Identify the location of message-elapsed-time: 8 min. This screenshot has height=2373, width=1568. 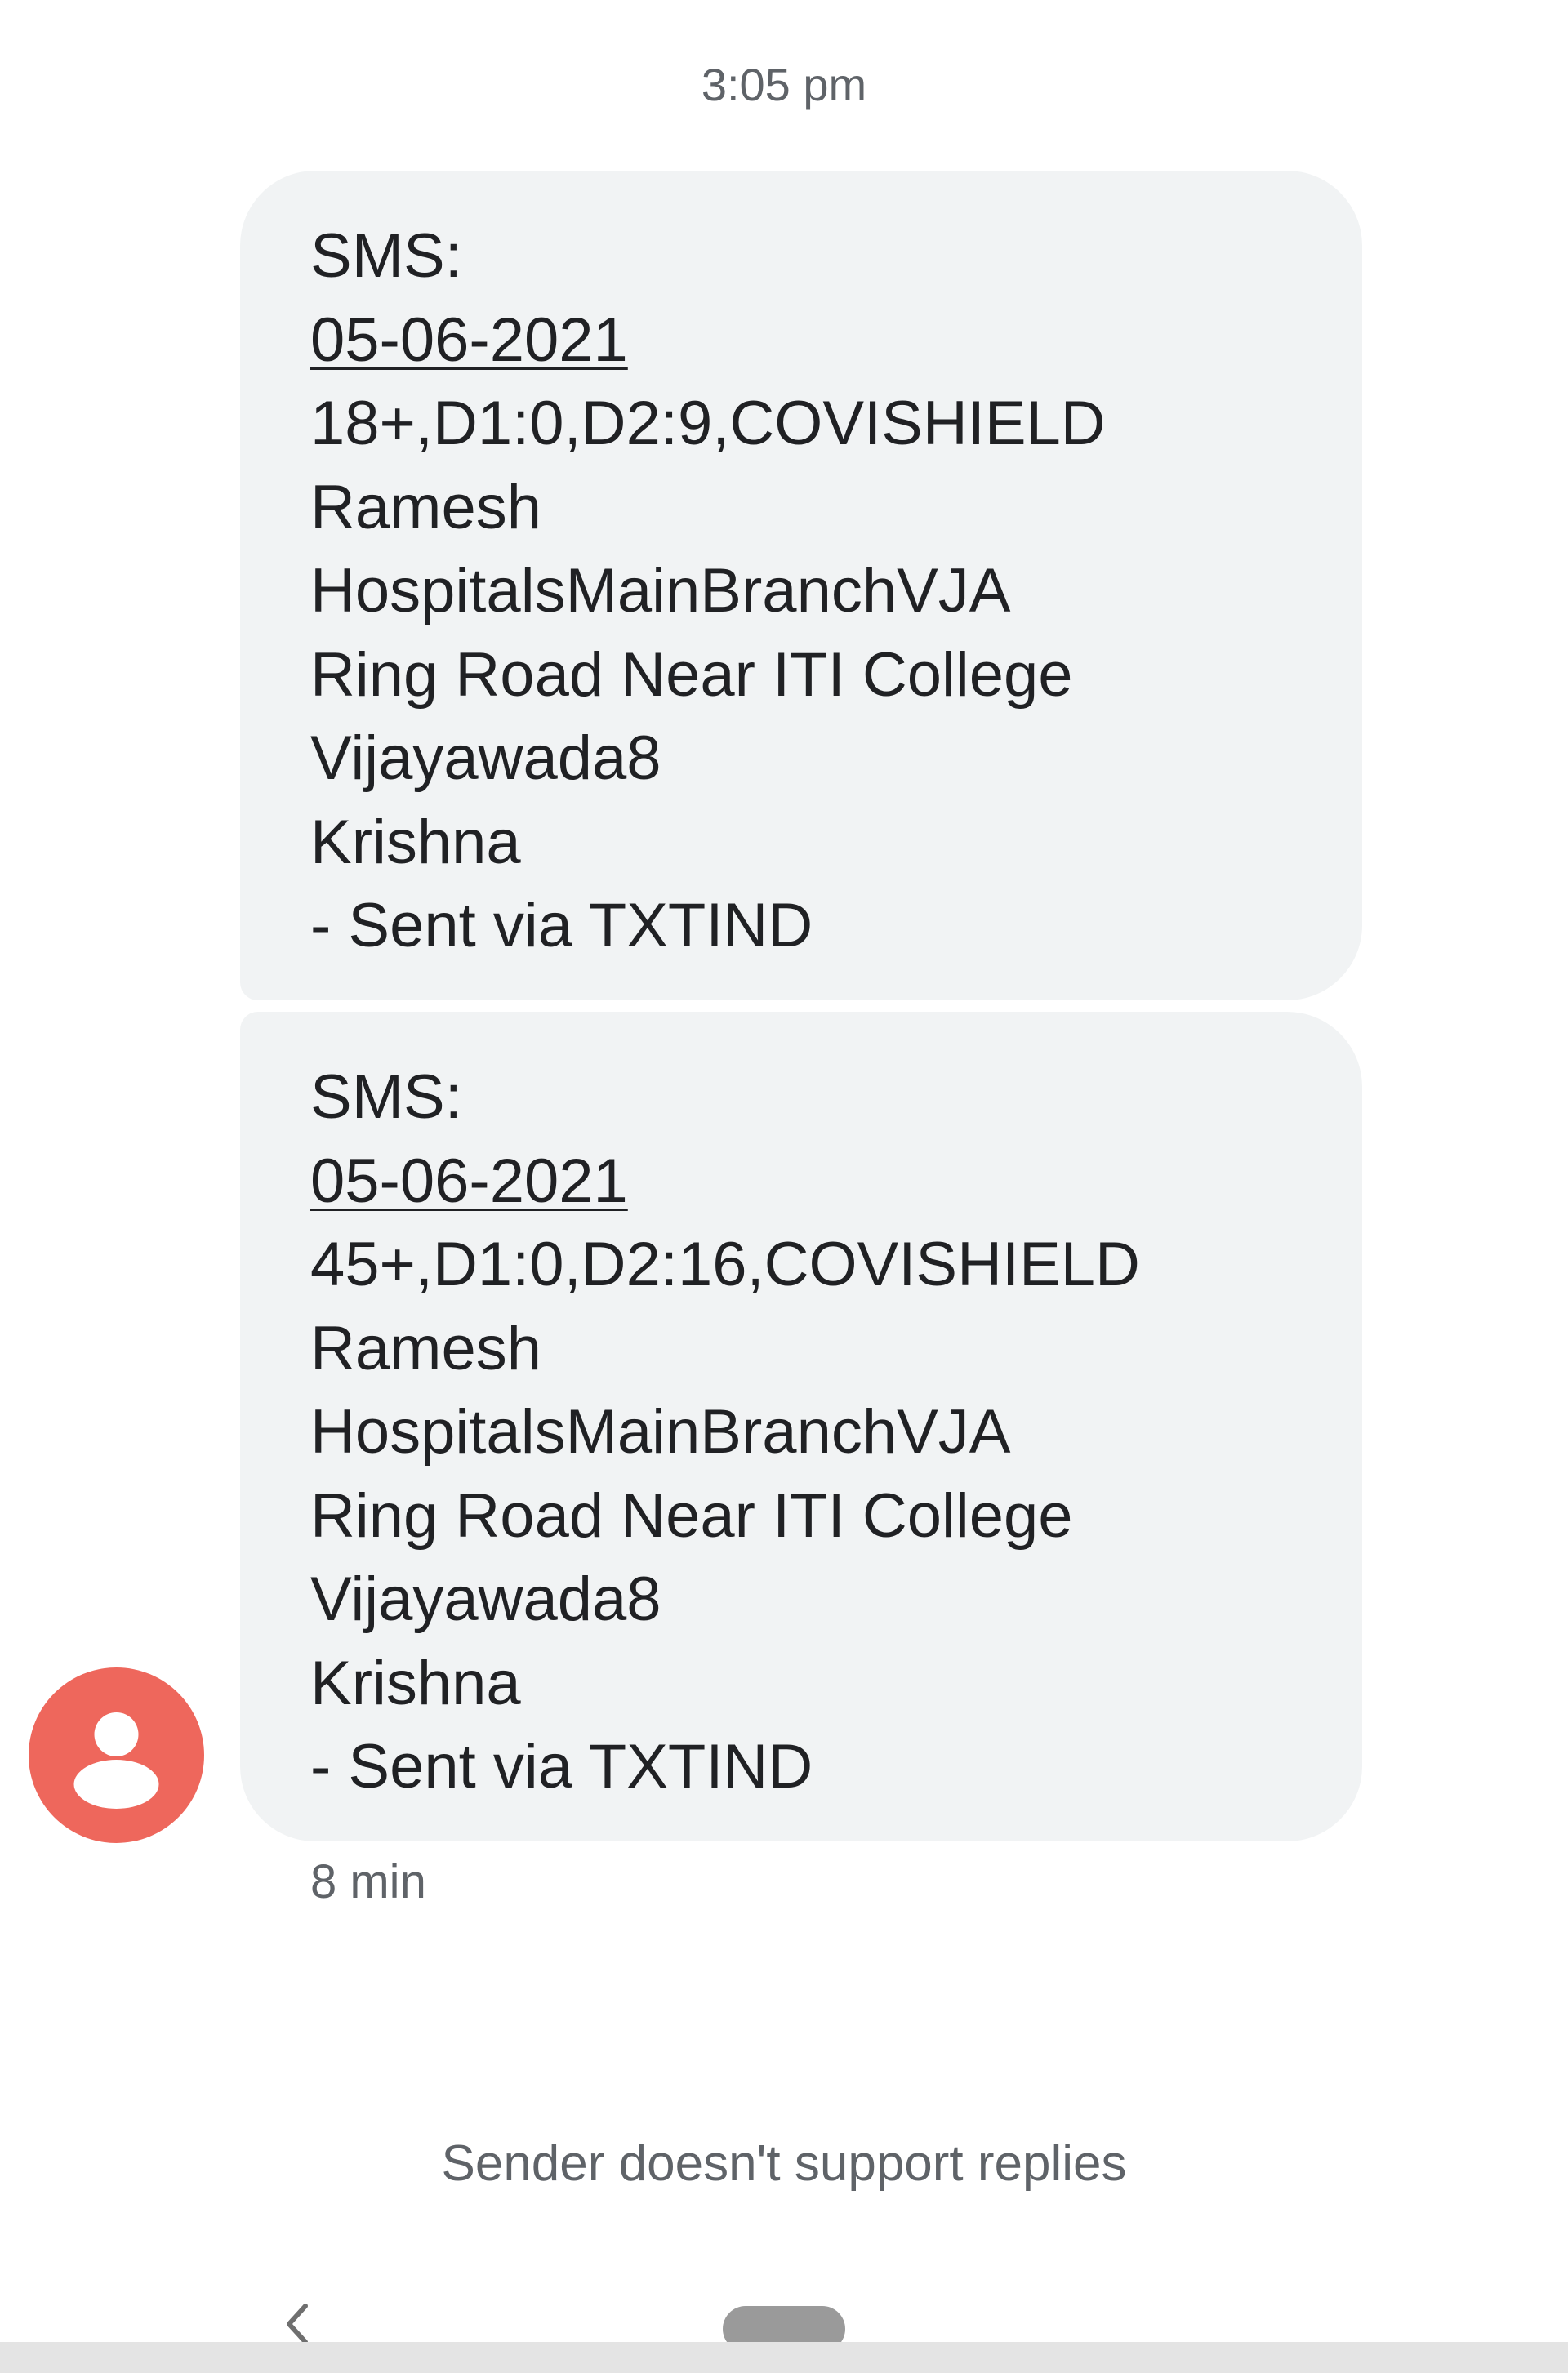
(368, 1882).